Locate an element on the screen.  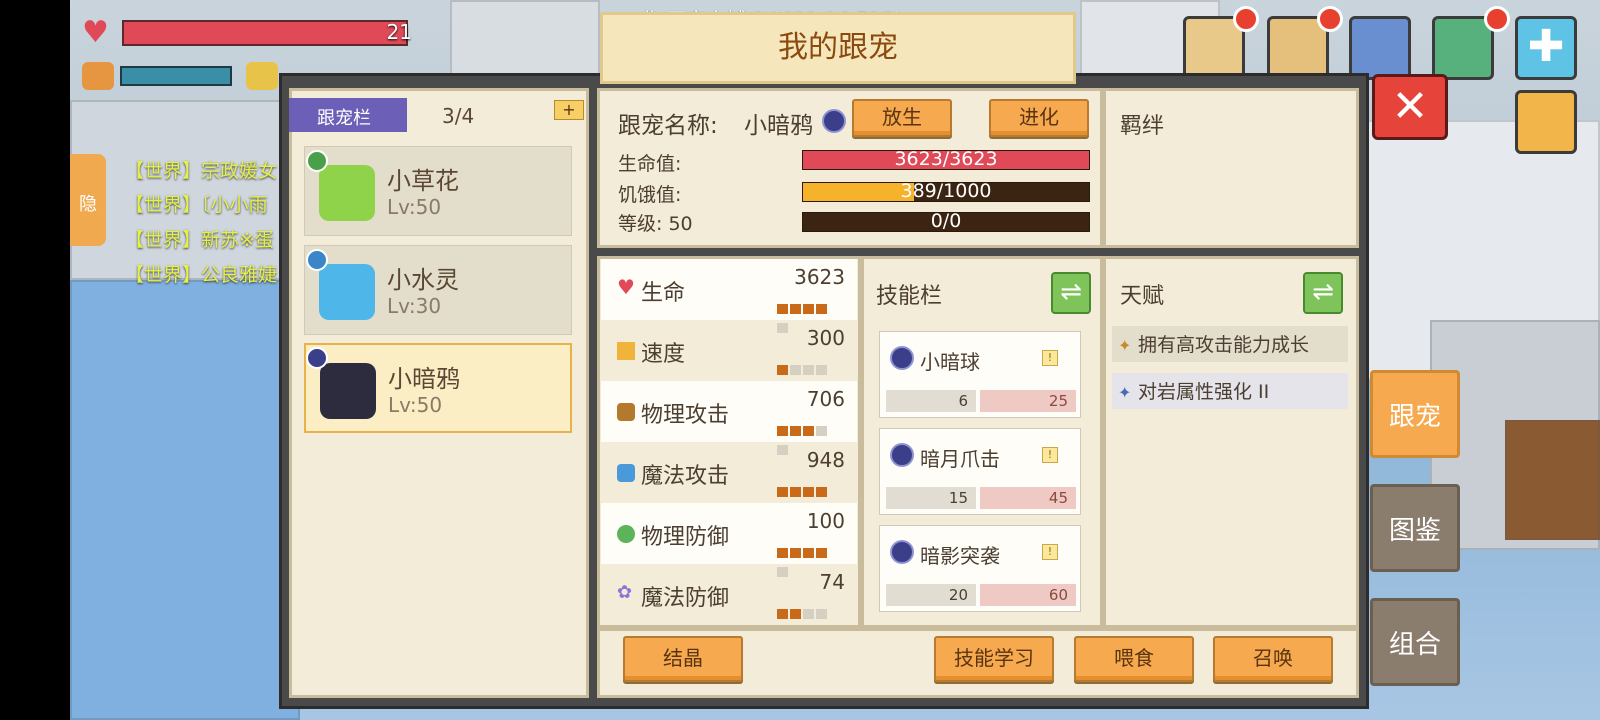
skill-name: 小暗球 is located at coordinates (950, 362).